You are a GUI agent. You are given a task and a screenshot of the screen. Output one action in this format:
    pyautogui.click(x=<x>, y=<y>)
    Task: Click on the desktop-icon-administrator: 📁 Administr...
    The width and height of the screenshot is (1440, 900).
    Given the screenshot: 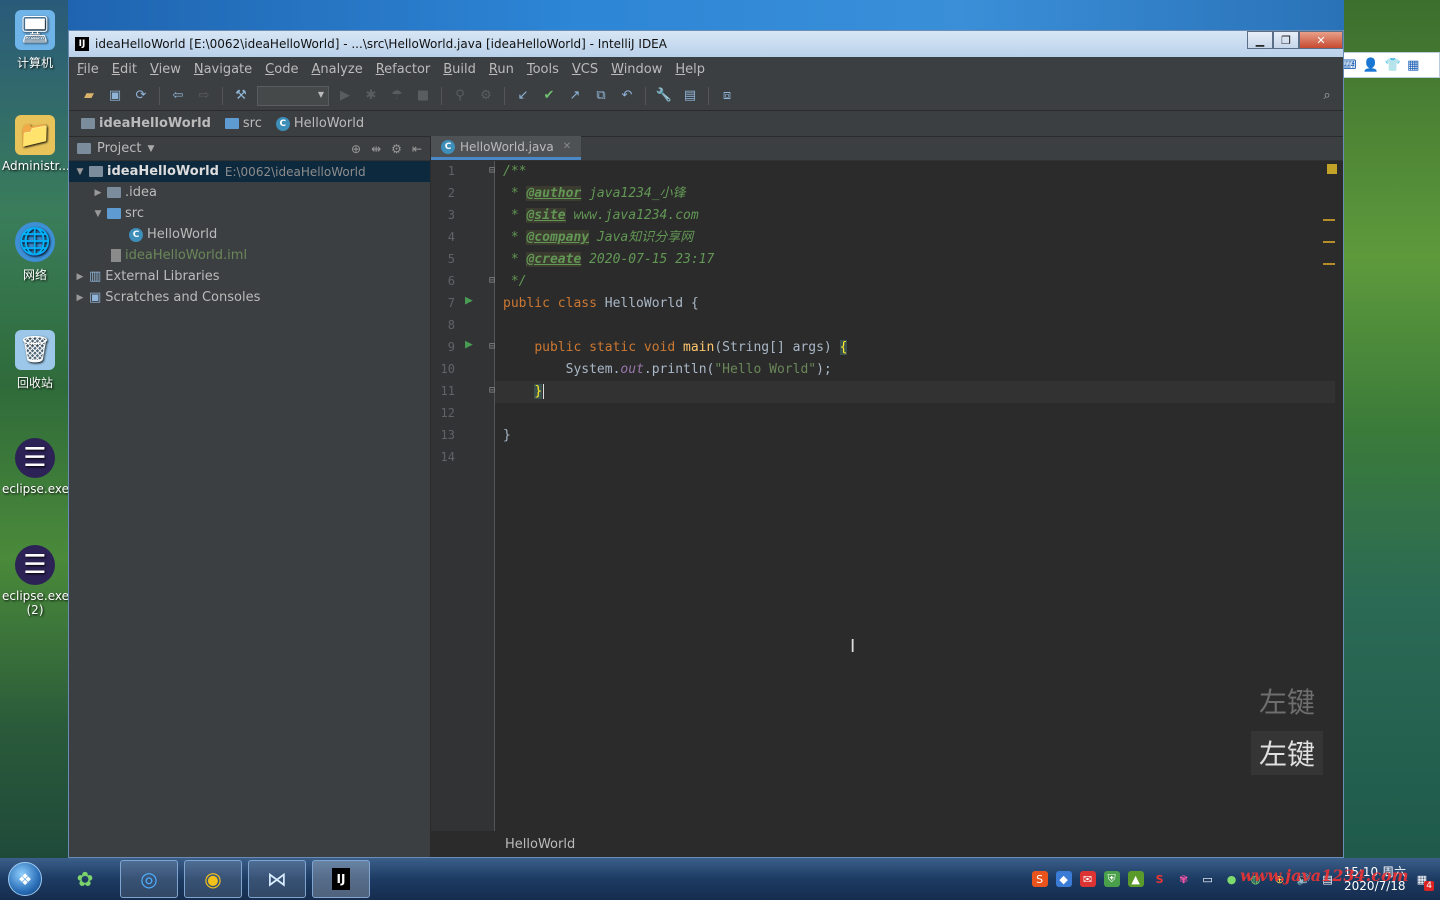 What is the action you would take?
    pyautogui.click(x=36, y=144)
    